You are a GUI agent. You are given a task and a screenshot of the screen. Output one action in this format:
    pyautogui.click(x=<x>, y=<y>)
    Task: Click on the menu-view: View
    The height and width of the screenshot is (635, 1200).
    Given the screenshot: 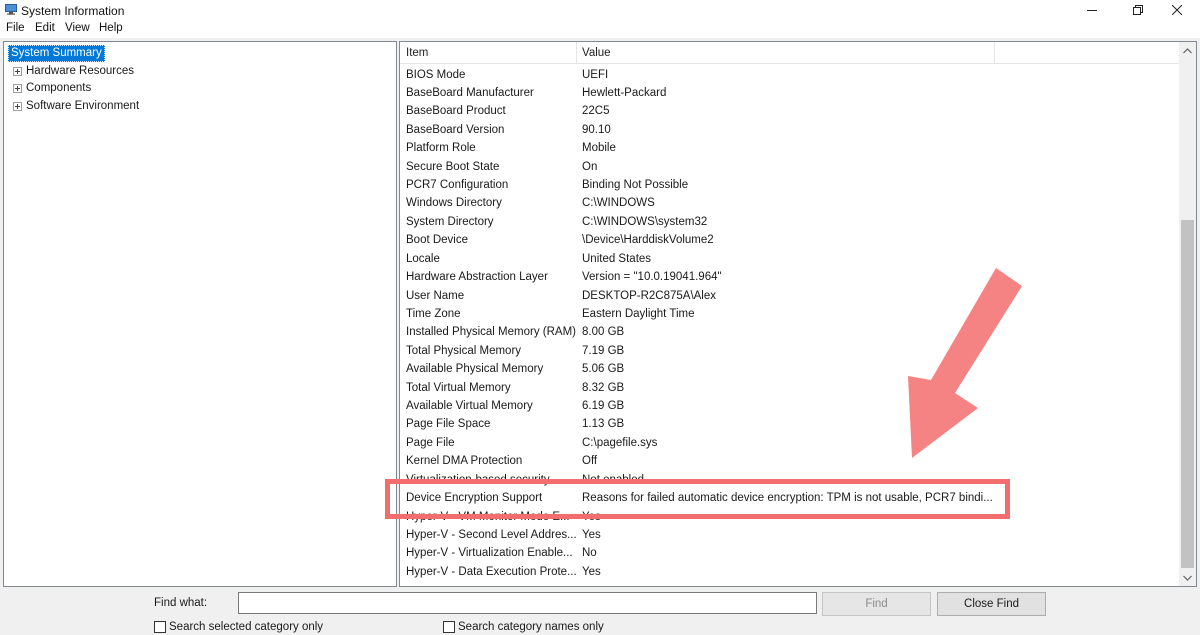 What is the action you would take?
    pyautogui.click(x=77, y=28)
    